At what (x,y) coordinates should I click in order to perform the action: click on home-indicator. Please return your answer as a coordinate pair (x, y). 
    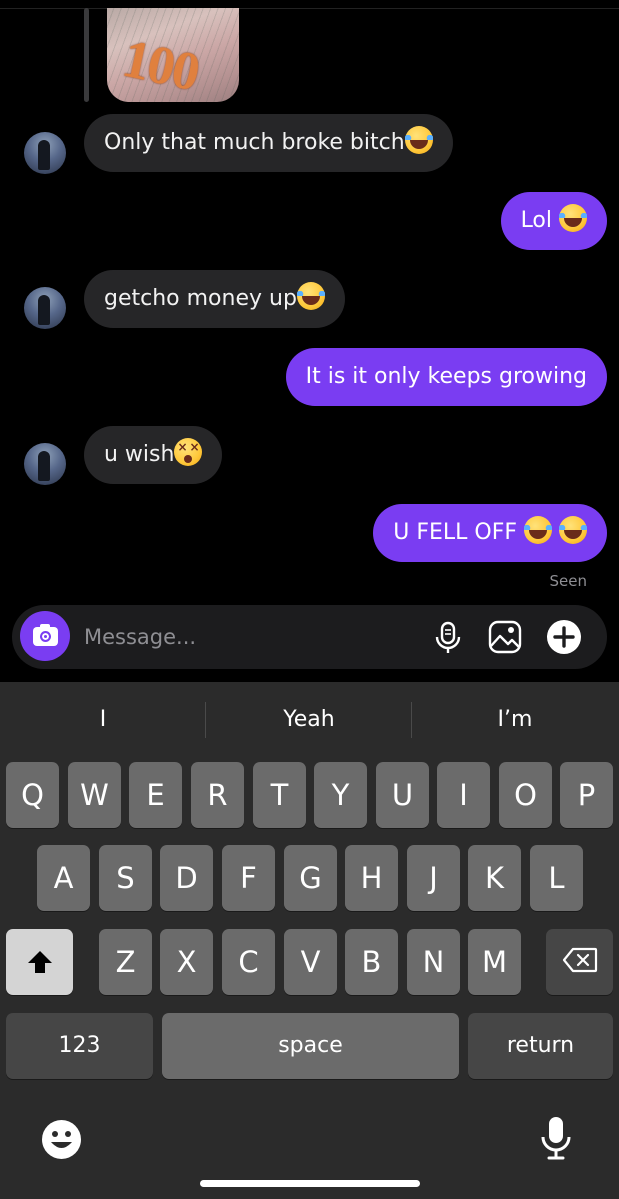
    Looking at the image, I should click on (310, 1183).